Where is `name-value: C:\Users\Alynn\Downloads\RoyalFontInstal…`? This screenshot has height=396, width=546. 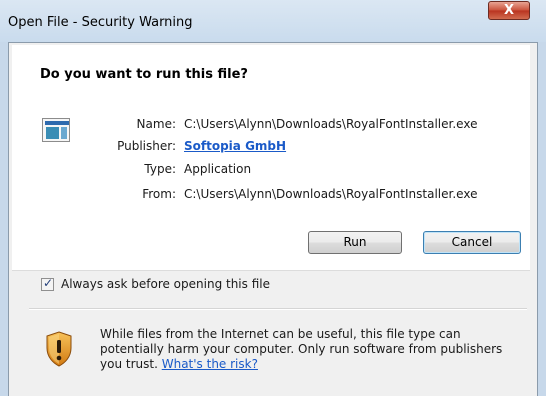 name-value: C:\Users\Alynn\Downloads\RoyalFontInstal… is located at coordinates (331, 124).